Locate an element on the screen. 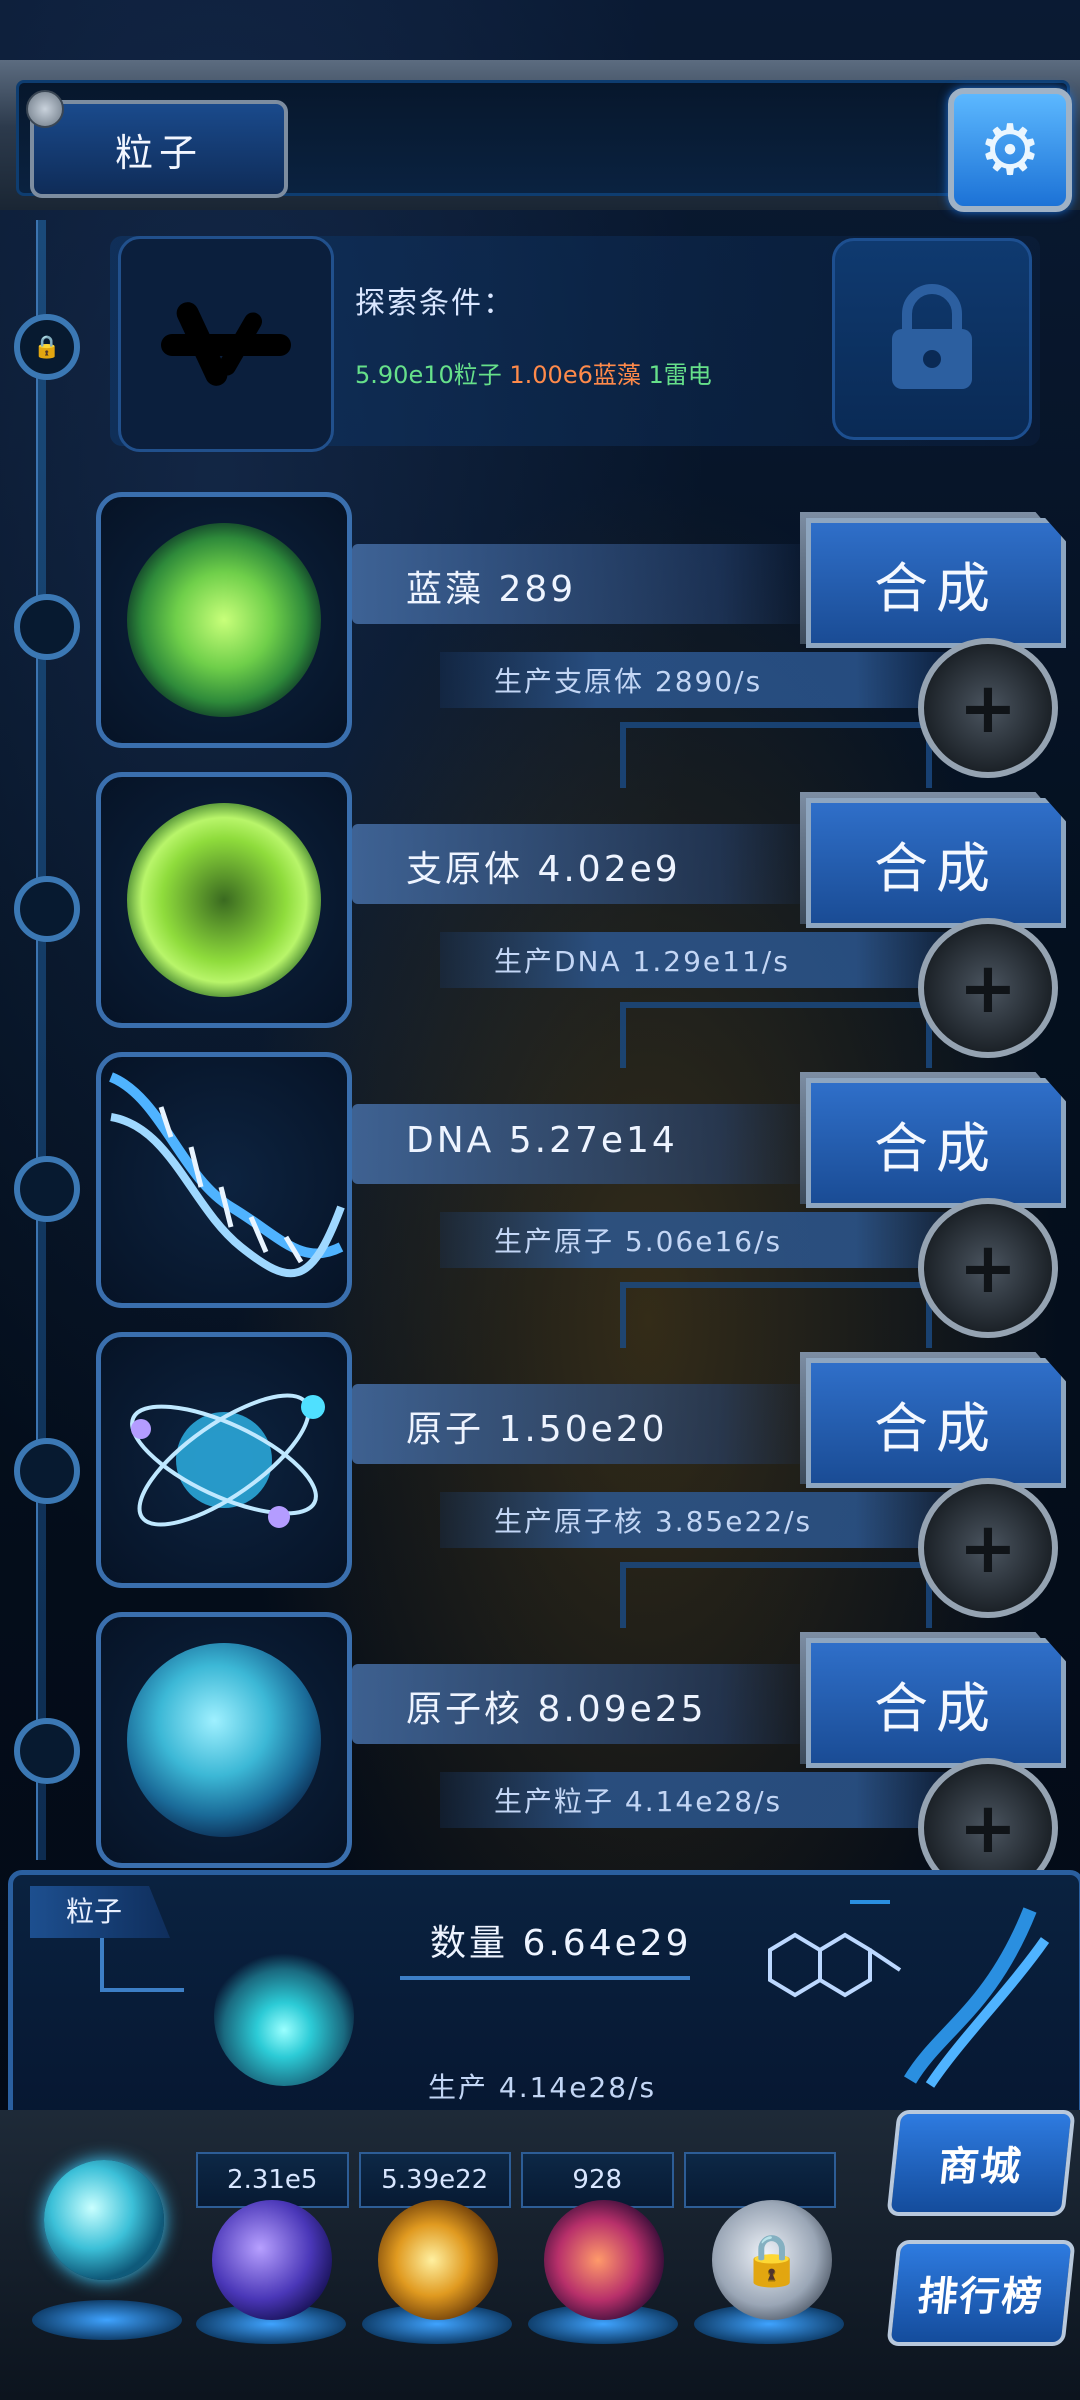  tab-brain-orb is located at coordinates (604, 2260).